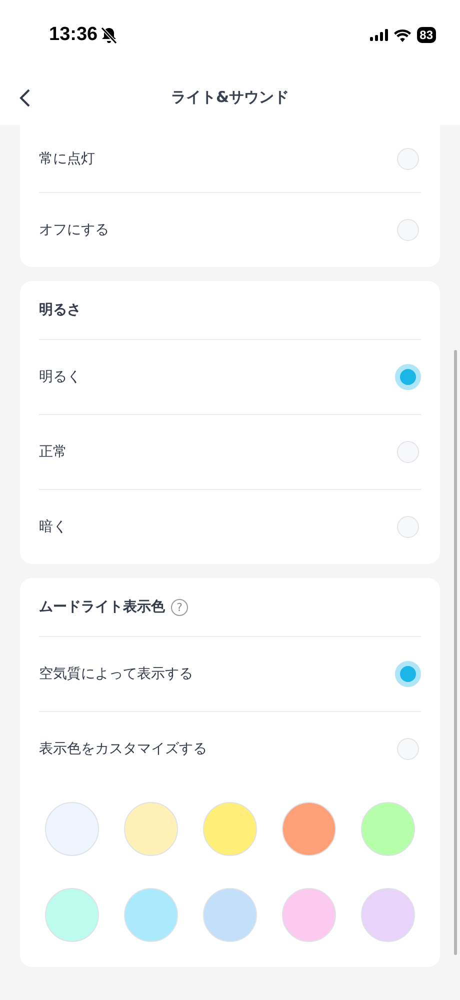 The width and height of the screenshot is (460, 1000). I want to click on option-label: 表示色をカスタマイズする, so click(123, 749).